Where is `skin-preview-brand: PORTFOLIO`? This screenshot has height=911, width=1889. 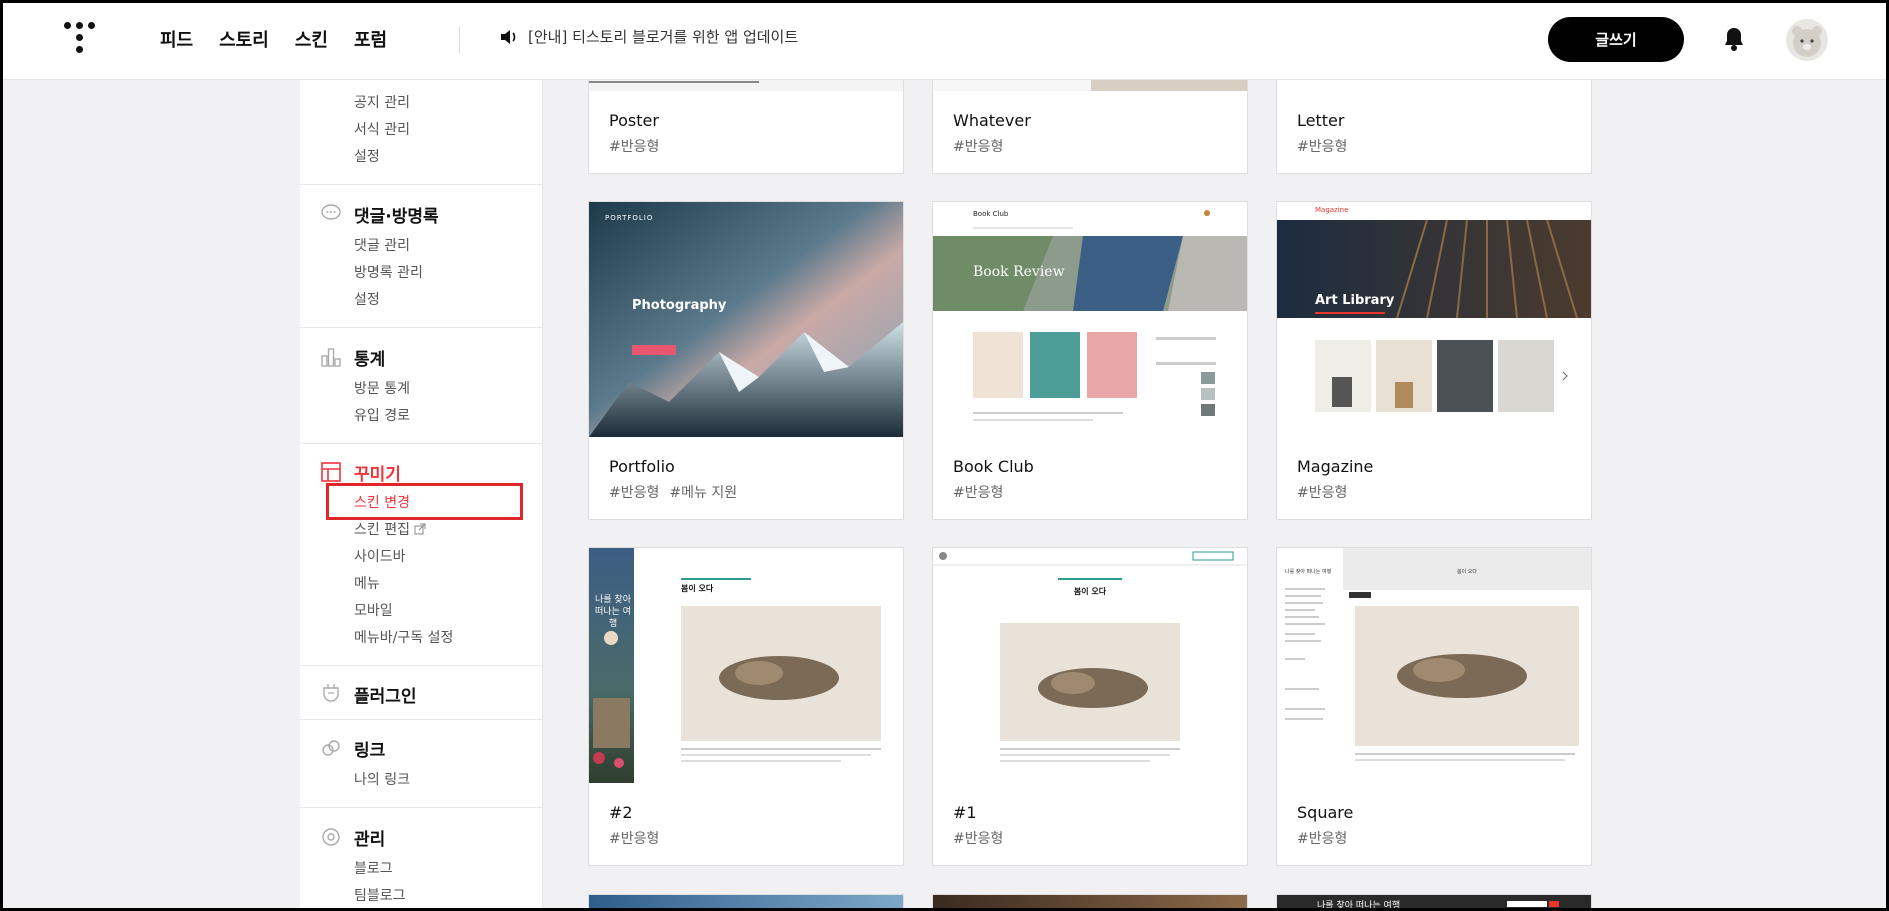 skin-preview-brand: PORTFOLIO is located at coordinates (629, 218).